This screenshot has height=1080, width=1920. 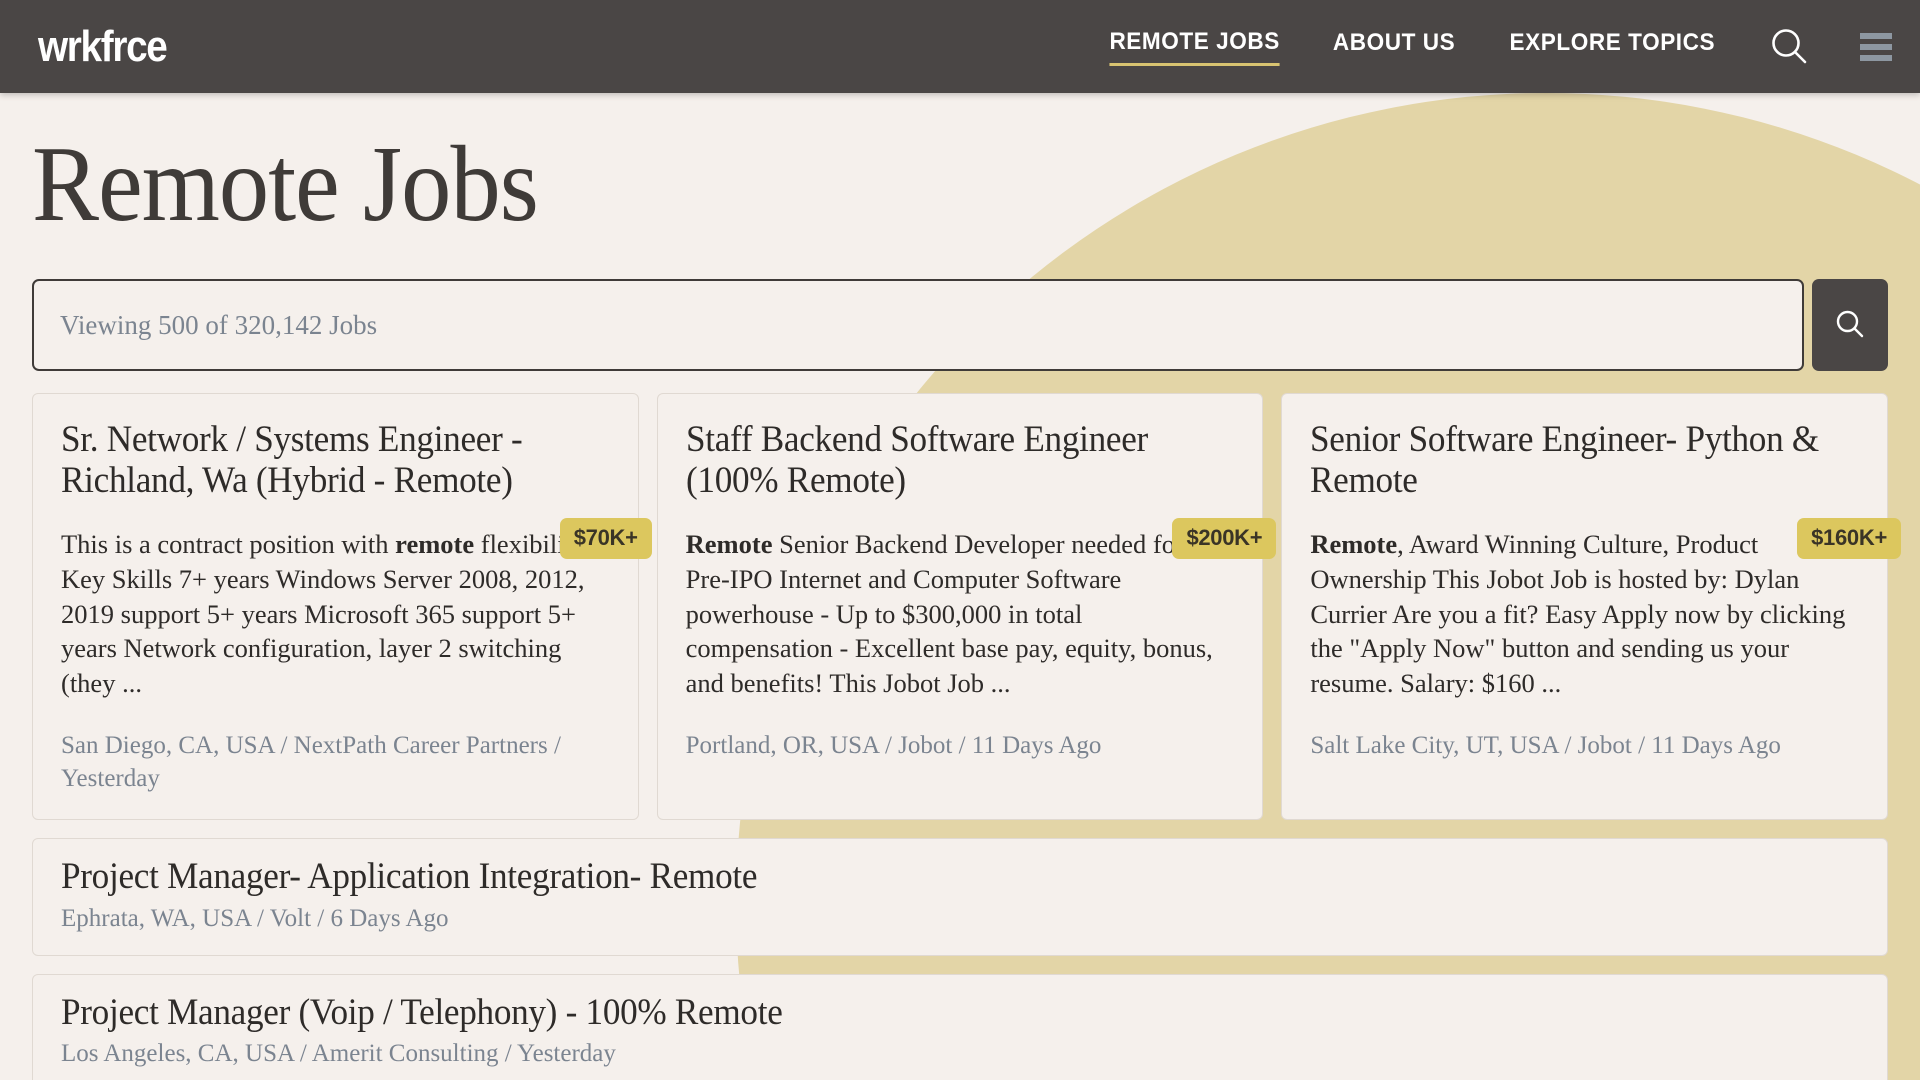 I want to click on hamburger-menu-icon, so click(x=1876, y=46).